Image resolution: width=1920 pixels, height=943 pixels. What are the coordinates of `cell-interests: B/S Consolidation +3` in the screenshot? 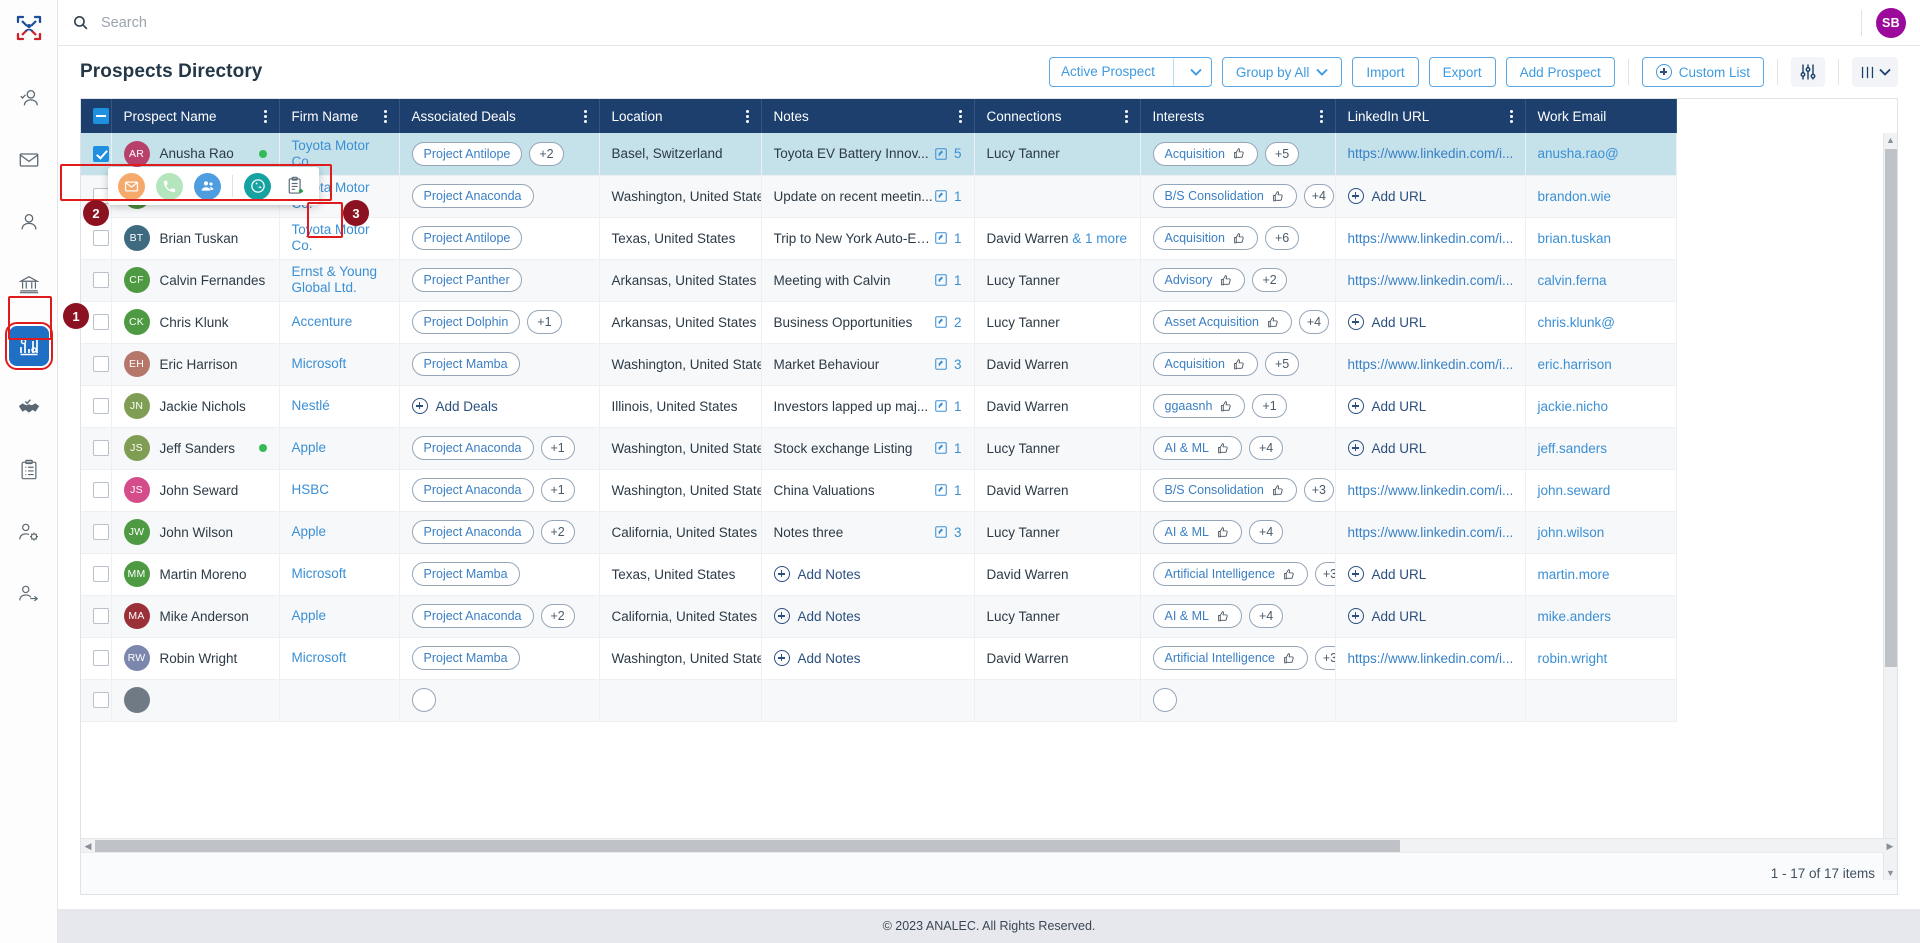 It's located at (1238, 490).